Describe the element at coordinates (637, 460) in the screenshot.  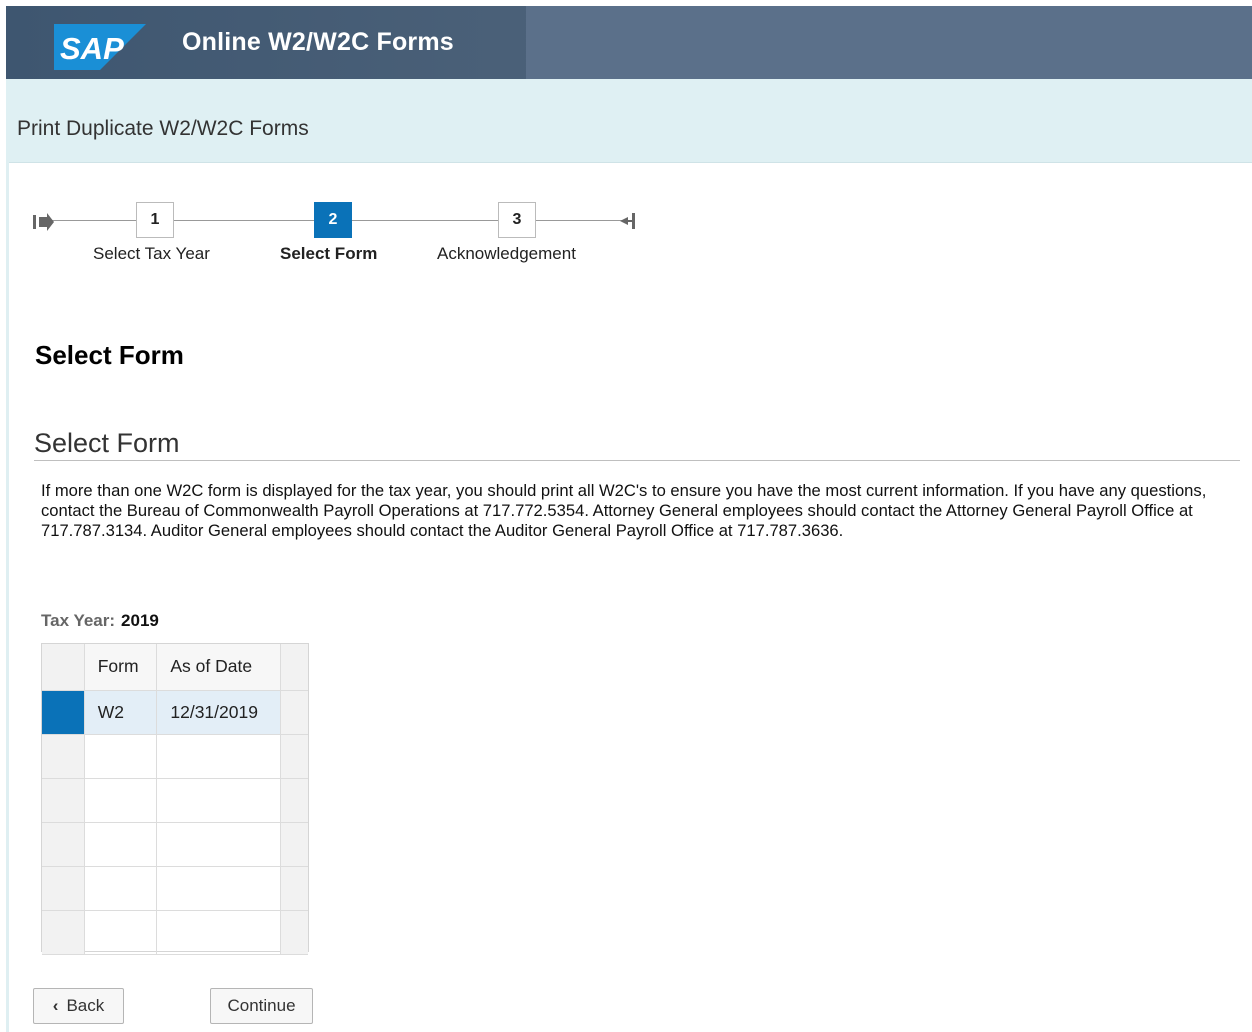
I see `section-divider` at that location.